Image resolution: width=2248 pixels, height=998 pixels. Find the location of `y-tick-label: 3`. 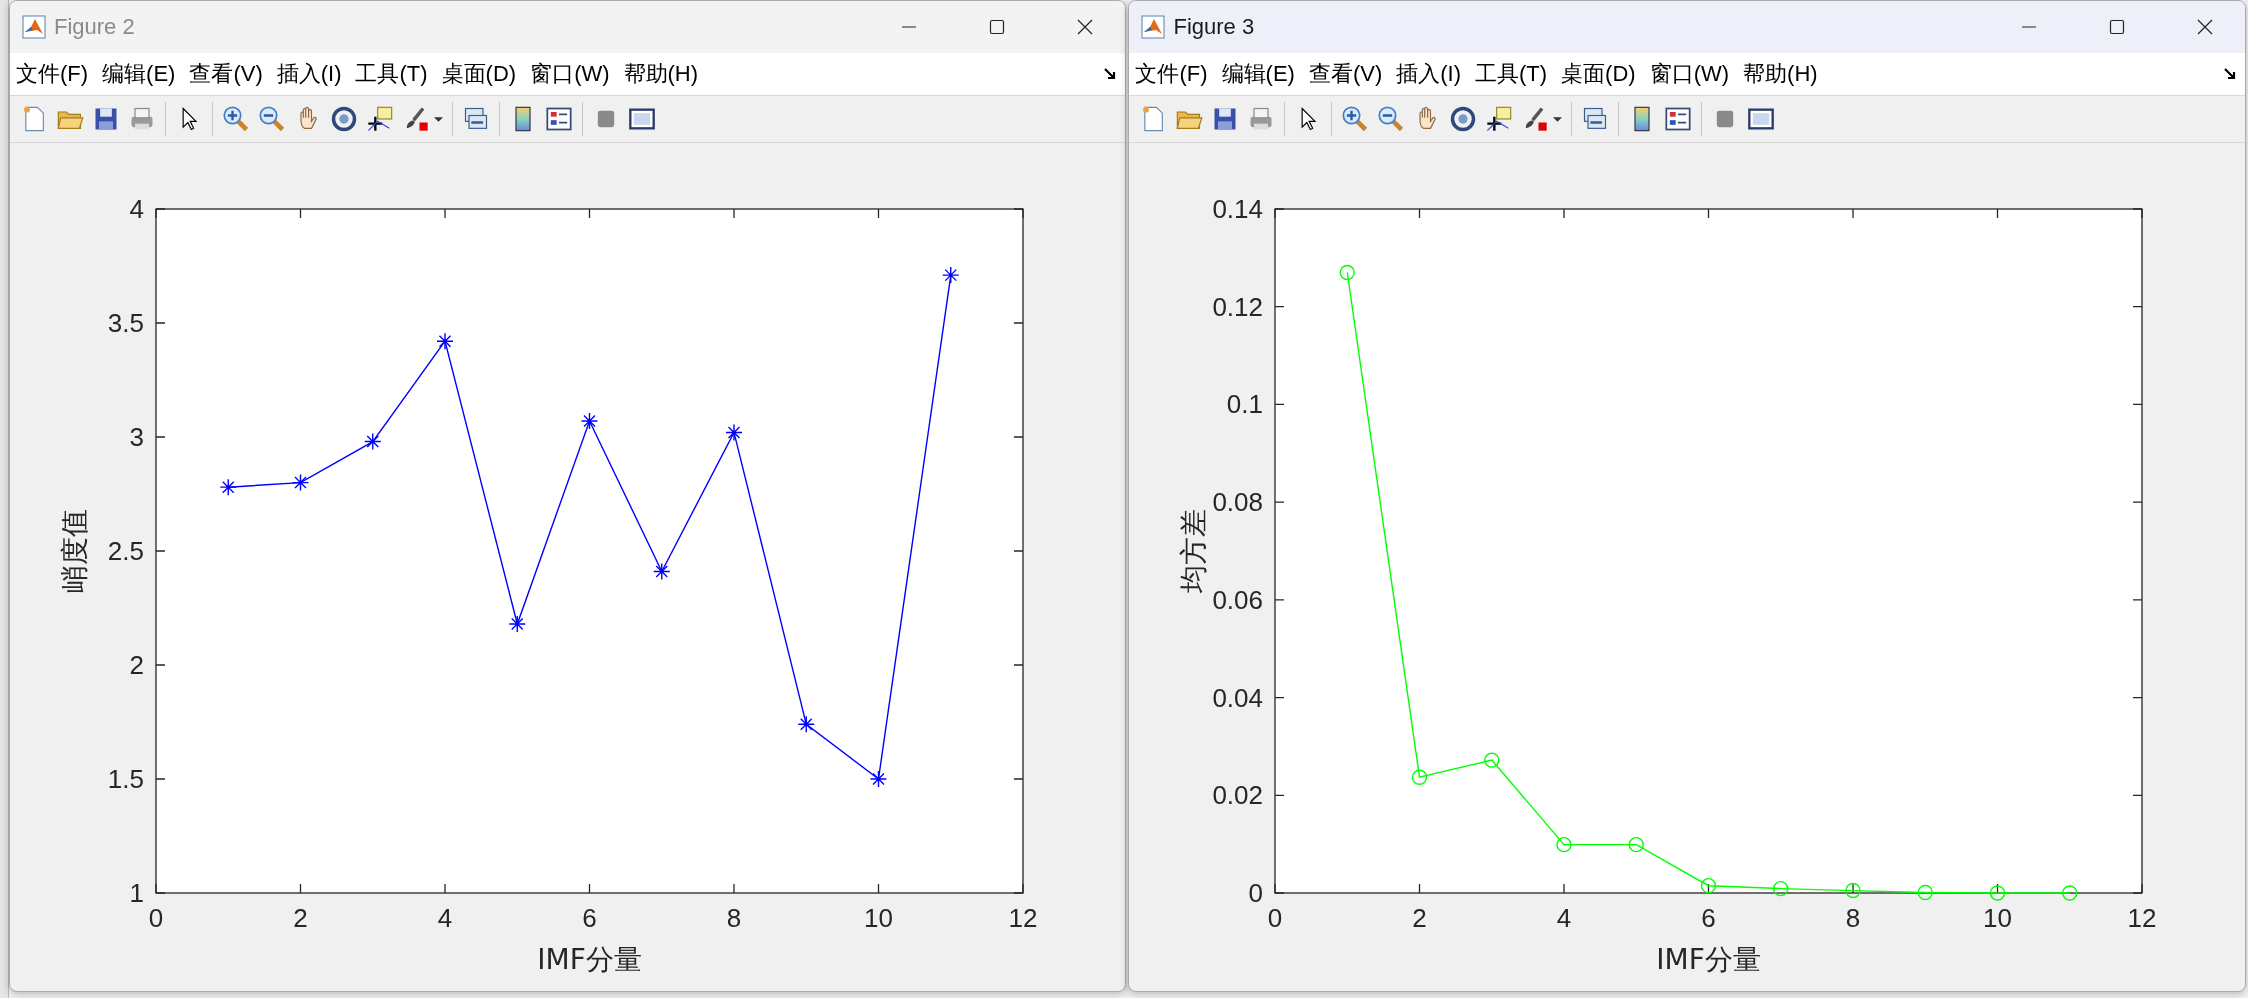

y-tick-label: 3 is located at coordinates (136, 437).